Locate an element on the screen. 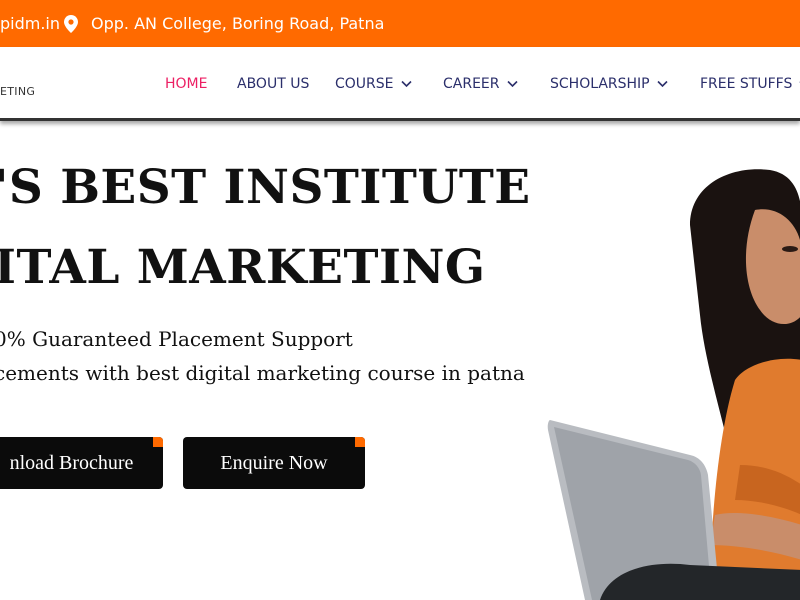 The height and width of the screenshot is (600, 800). nav-course-label: COURSE is located at coordinates (364, 84).